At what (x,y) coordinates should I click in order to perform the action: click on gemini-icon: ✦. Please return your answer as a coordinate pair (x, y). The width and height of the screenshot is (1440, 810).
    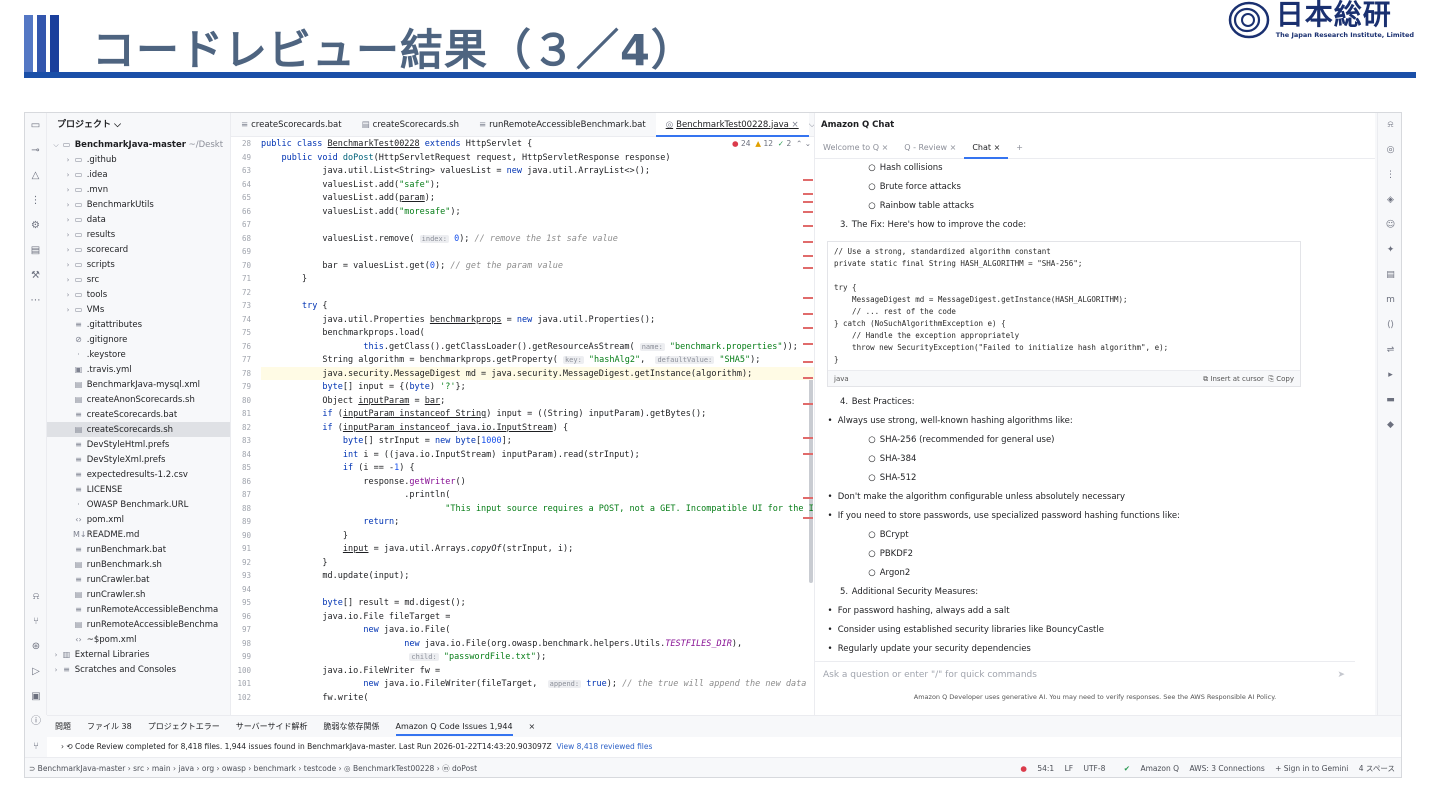
    Looking at the image, I should click on (1391, 250).